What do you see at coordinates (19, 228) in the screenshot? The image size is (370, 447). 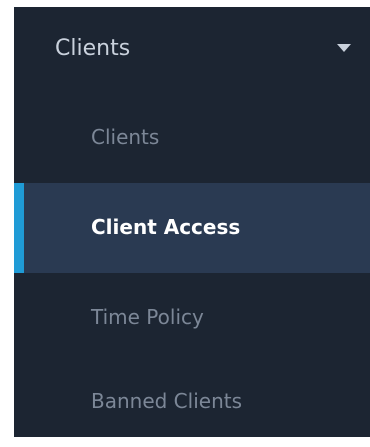 I see `active-indicator` at bounding box center [19, 228].